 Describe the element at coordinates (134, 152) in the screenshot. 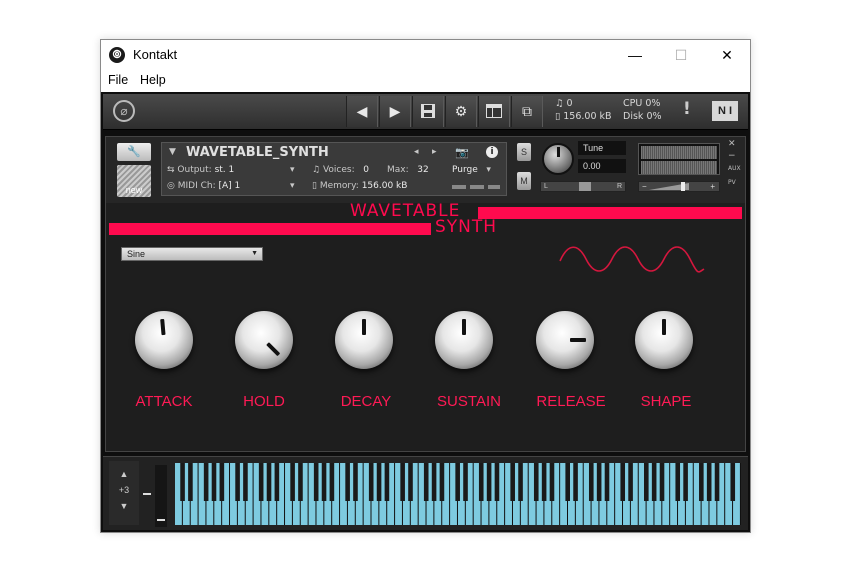

I see `wrench-icon: 🔧` at that location.